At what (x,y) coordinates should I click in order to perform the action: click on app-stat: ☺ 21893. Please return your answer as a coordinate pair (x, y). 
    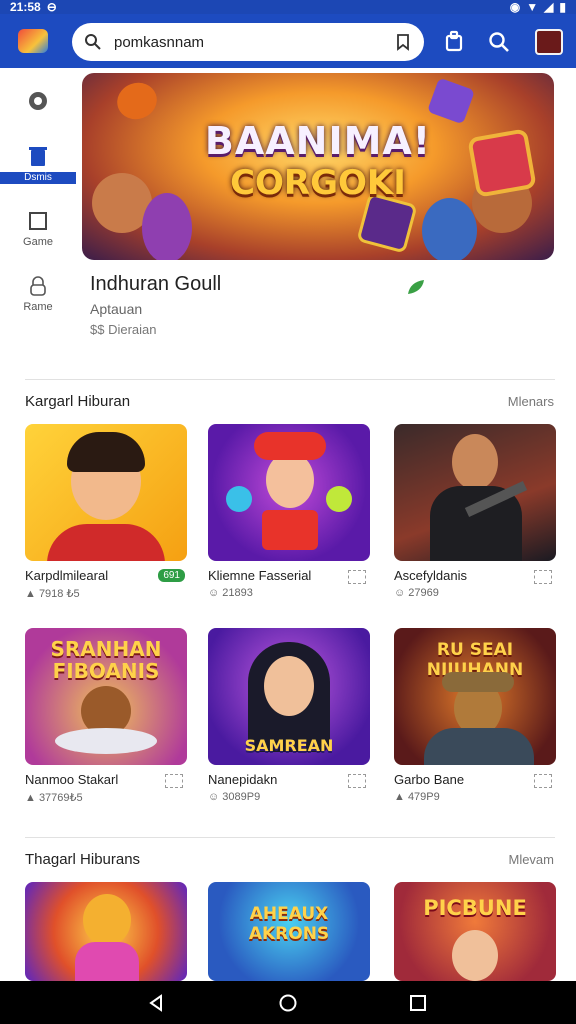
    Looking at the image, I should click on (230, 593).